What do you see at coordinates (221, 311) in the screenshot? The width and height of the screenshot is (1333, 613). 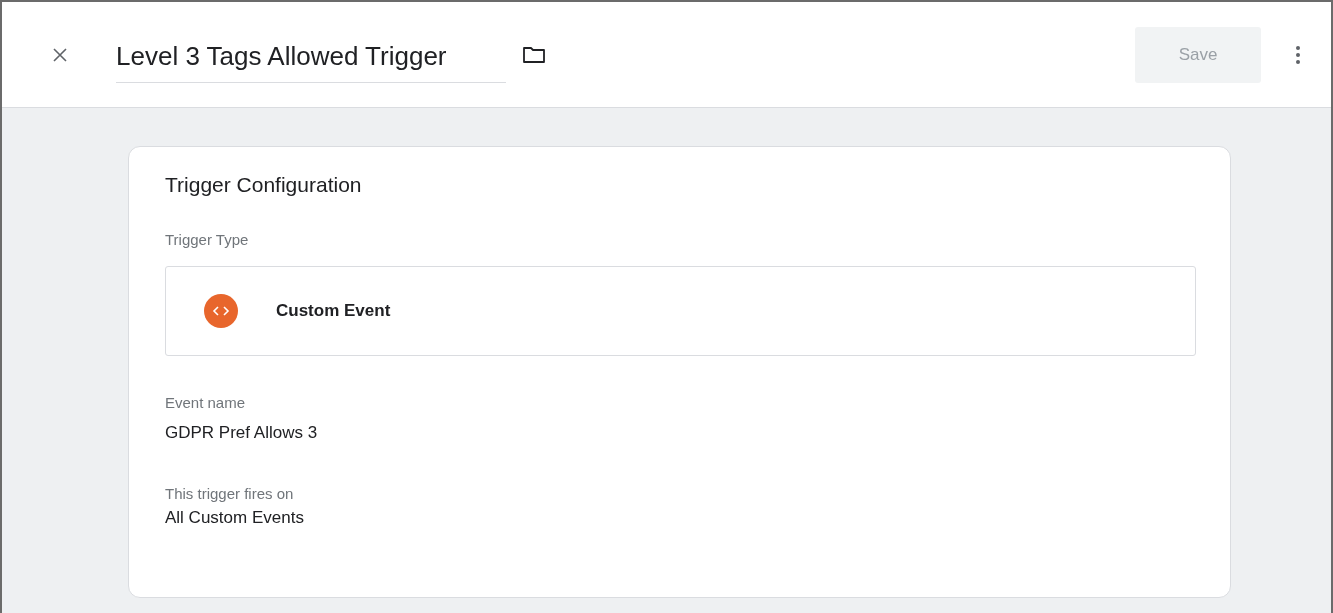 I see `code-icon` at bounding box center [221, 311].